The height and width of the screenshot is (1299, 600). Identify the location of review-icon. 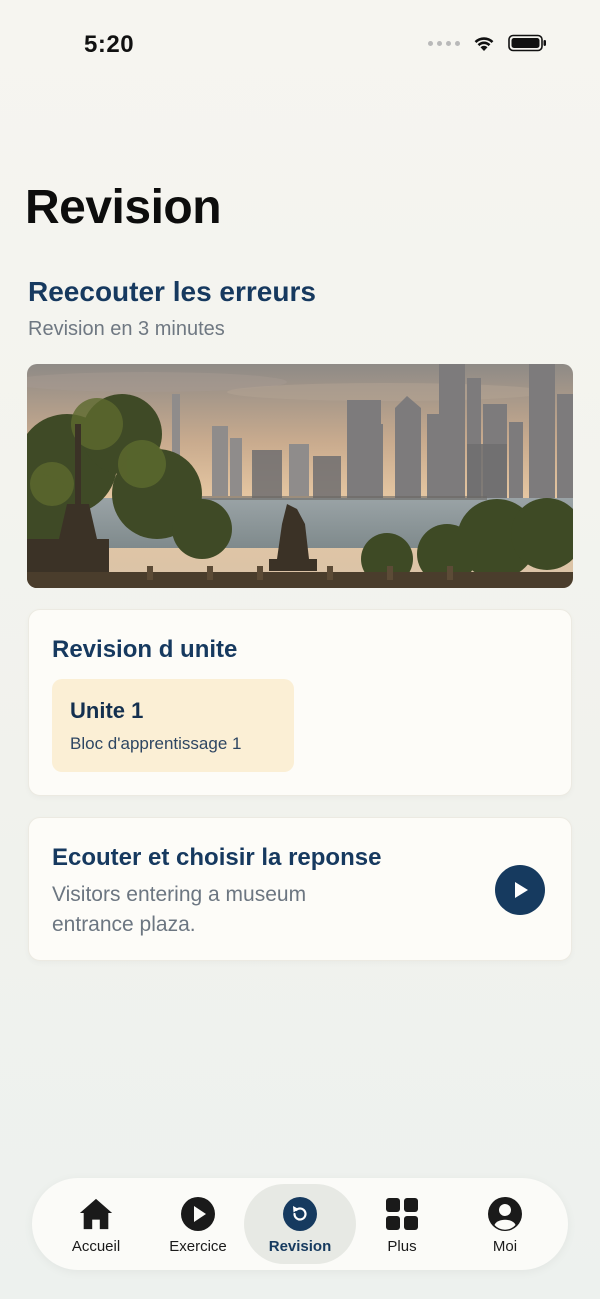
(300, 1214).